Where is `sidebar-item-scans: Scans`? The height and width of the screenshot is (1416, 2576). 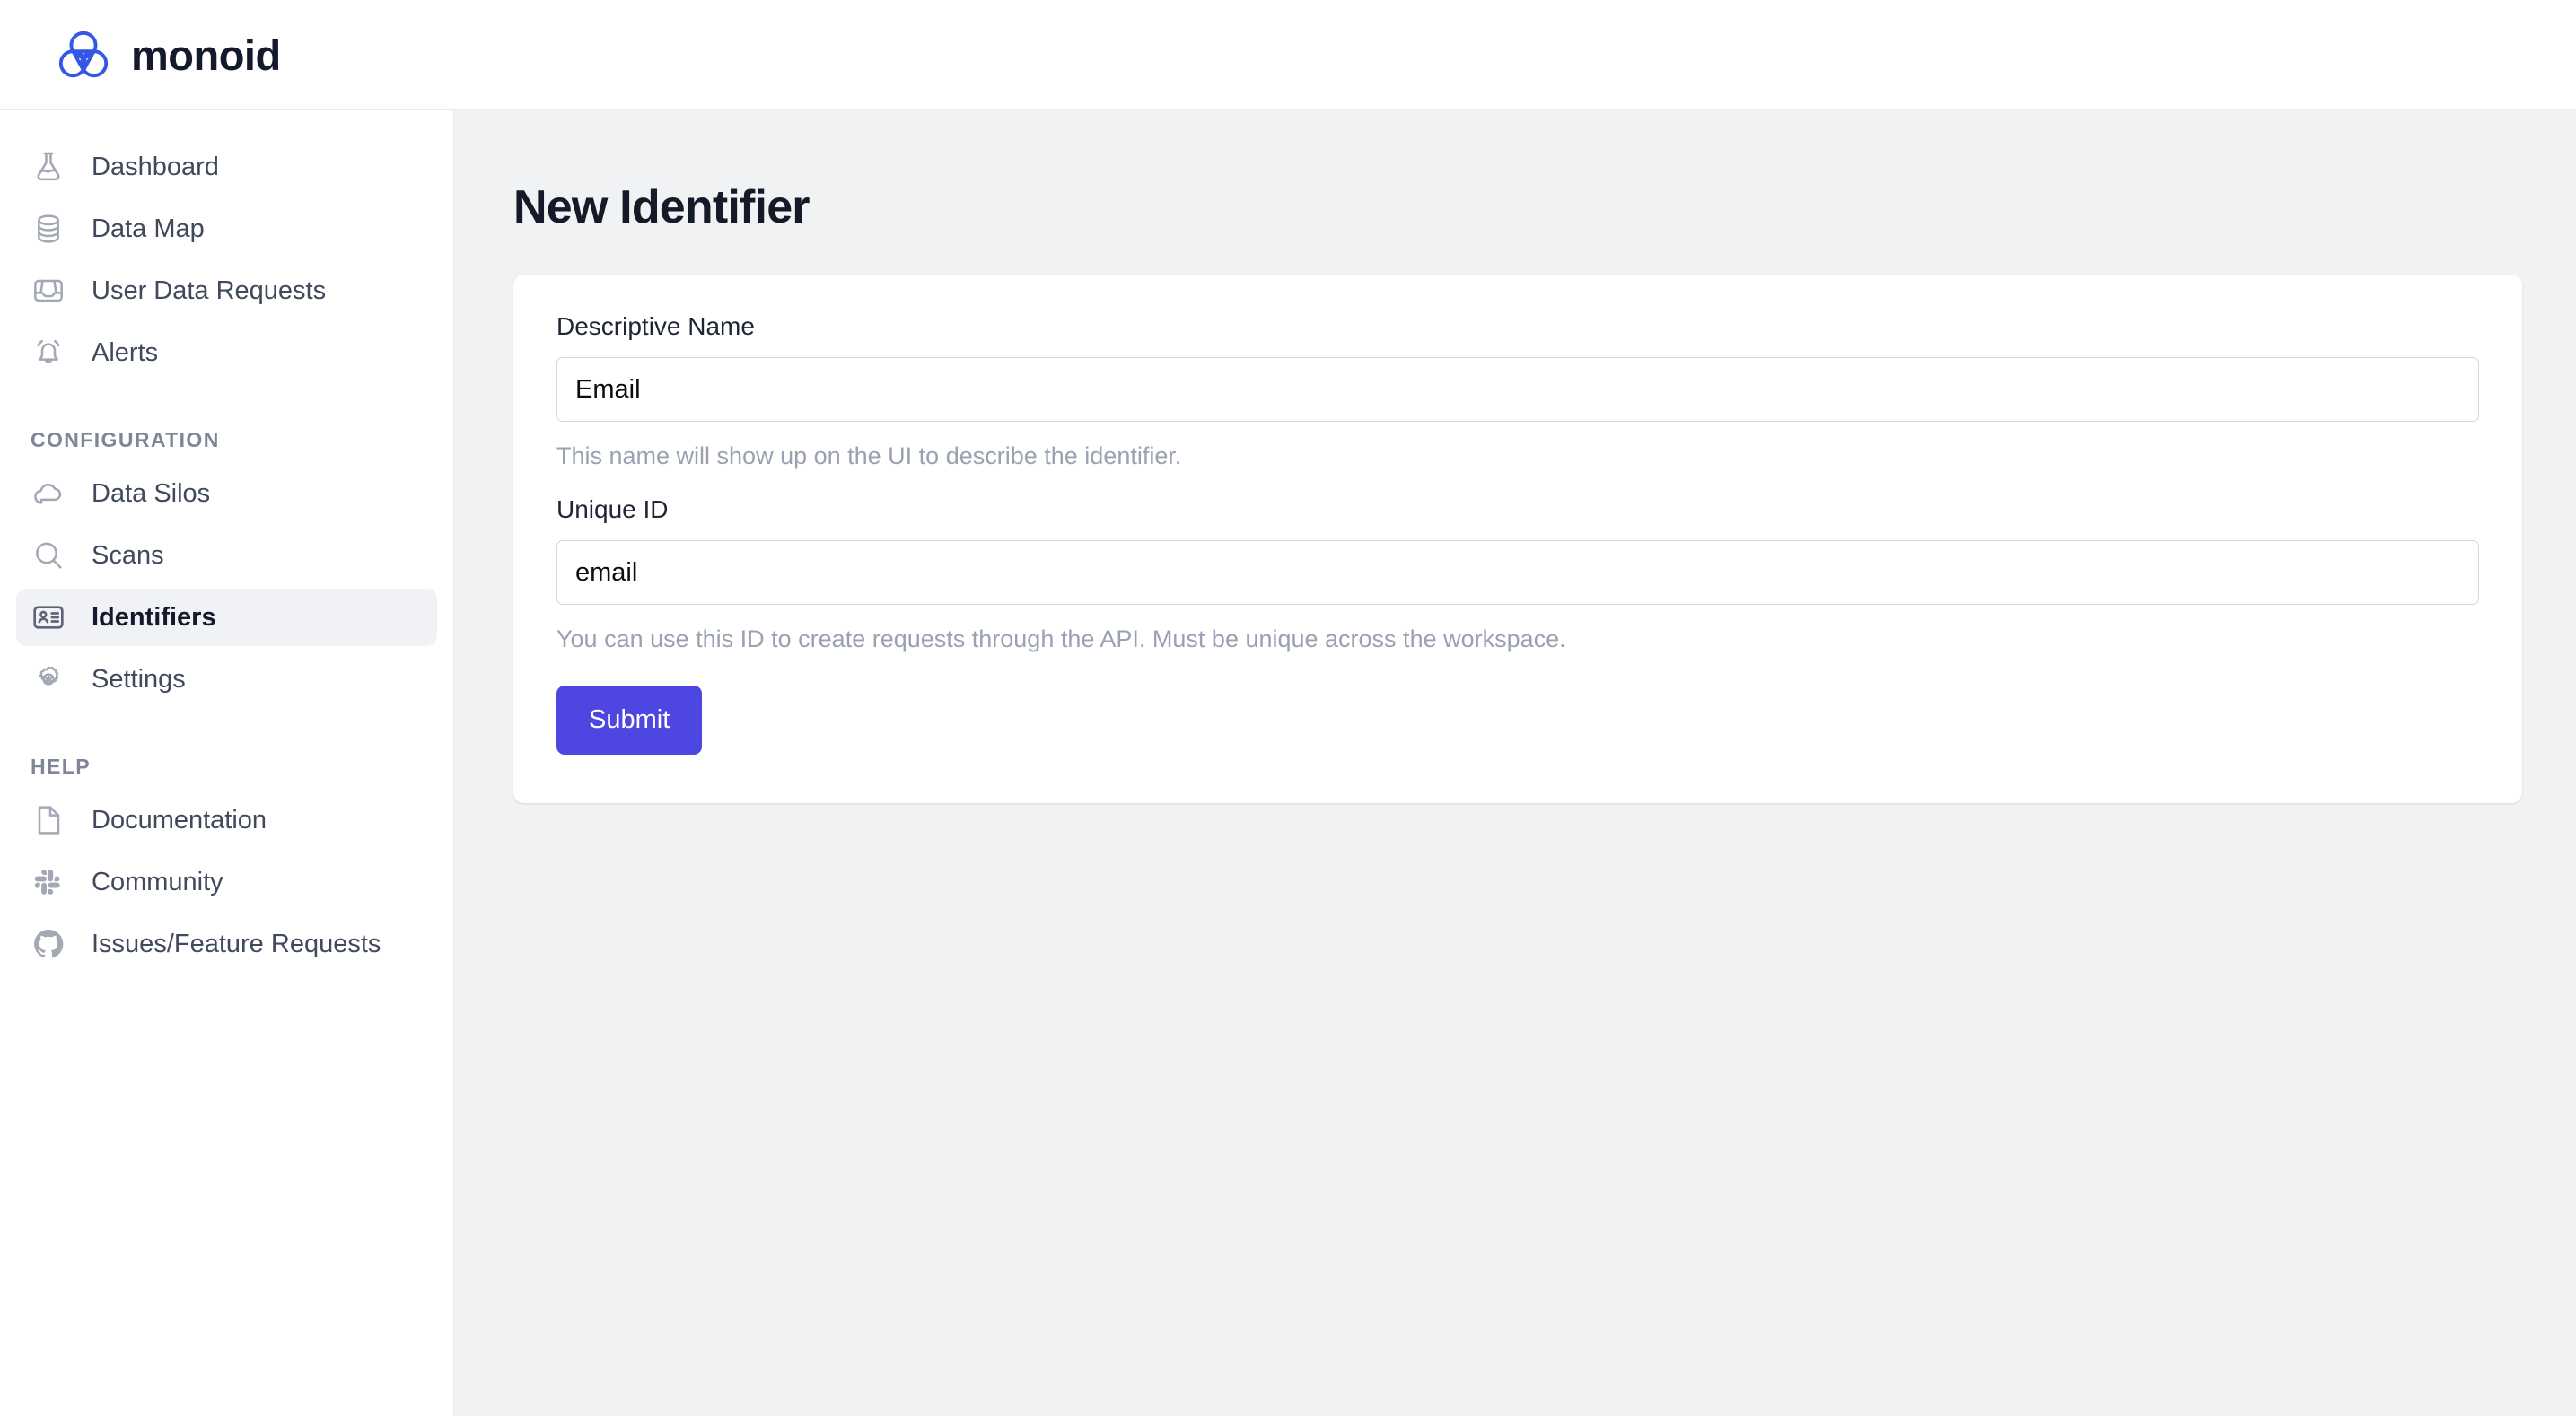 sidebar-item-scans: Scans is located at coordinates (226, 555).